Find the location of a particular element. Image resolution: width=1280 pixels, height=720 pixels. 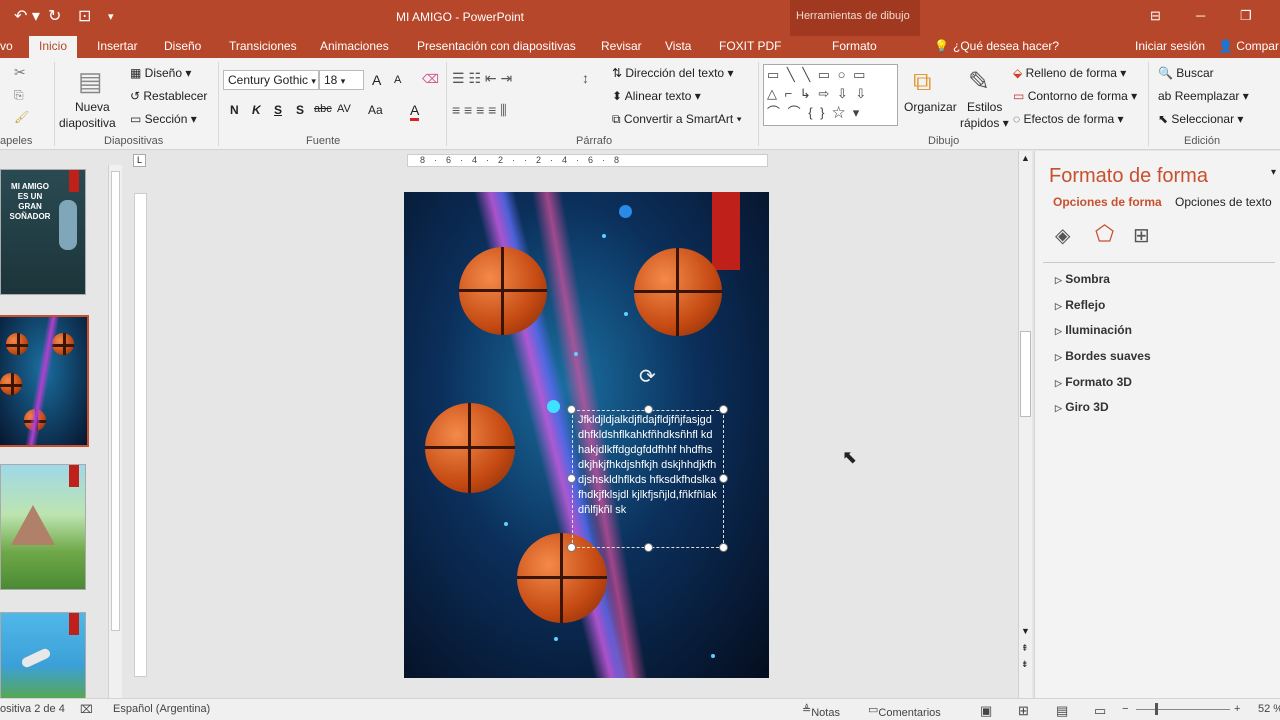

tab-file: vo is located at coordinates (6, 46).